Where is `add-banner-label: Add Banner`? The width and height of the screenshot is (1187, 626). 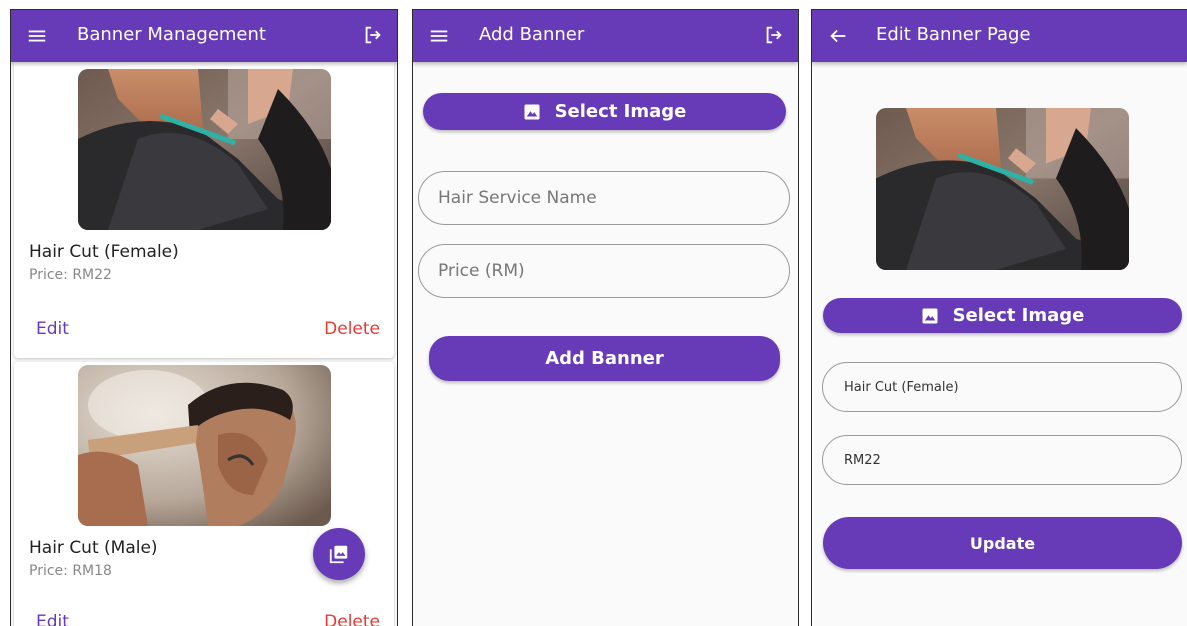 add-banner-label: Add Banner is located at coordinates (604, 358).